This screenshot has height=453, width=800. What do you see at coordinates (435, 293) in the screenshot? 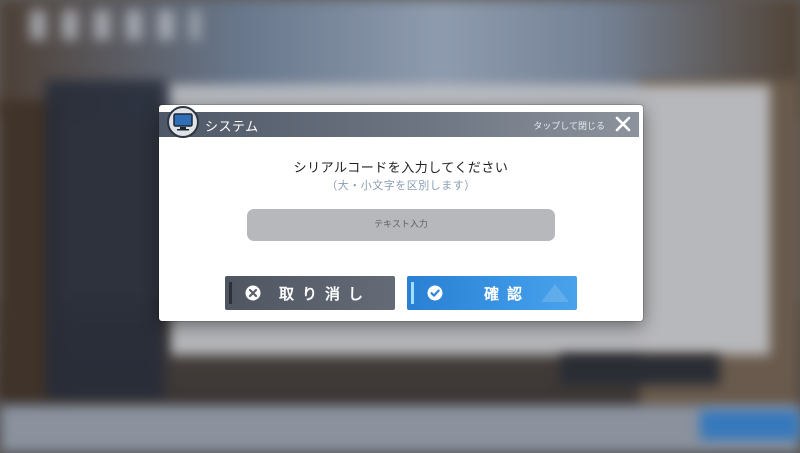
I see `check-icon` at bounding box center [435, 293].